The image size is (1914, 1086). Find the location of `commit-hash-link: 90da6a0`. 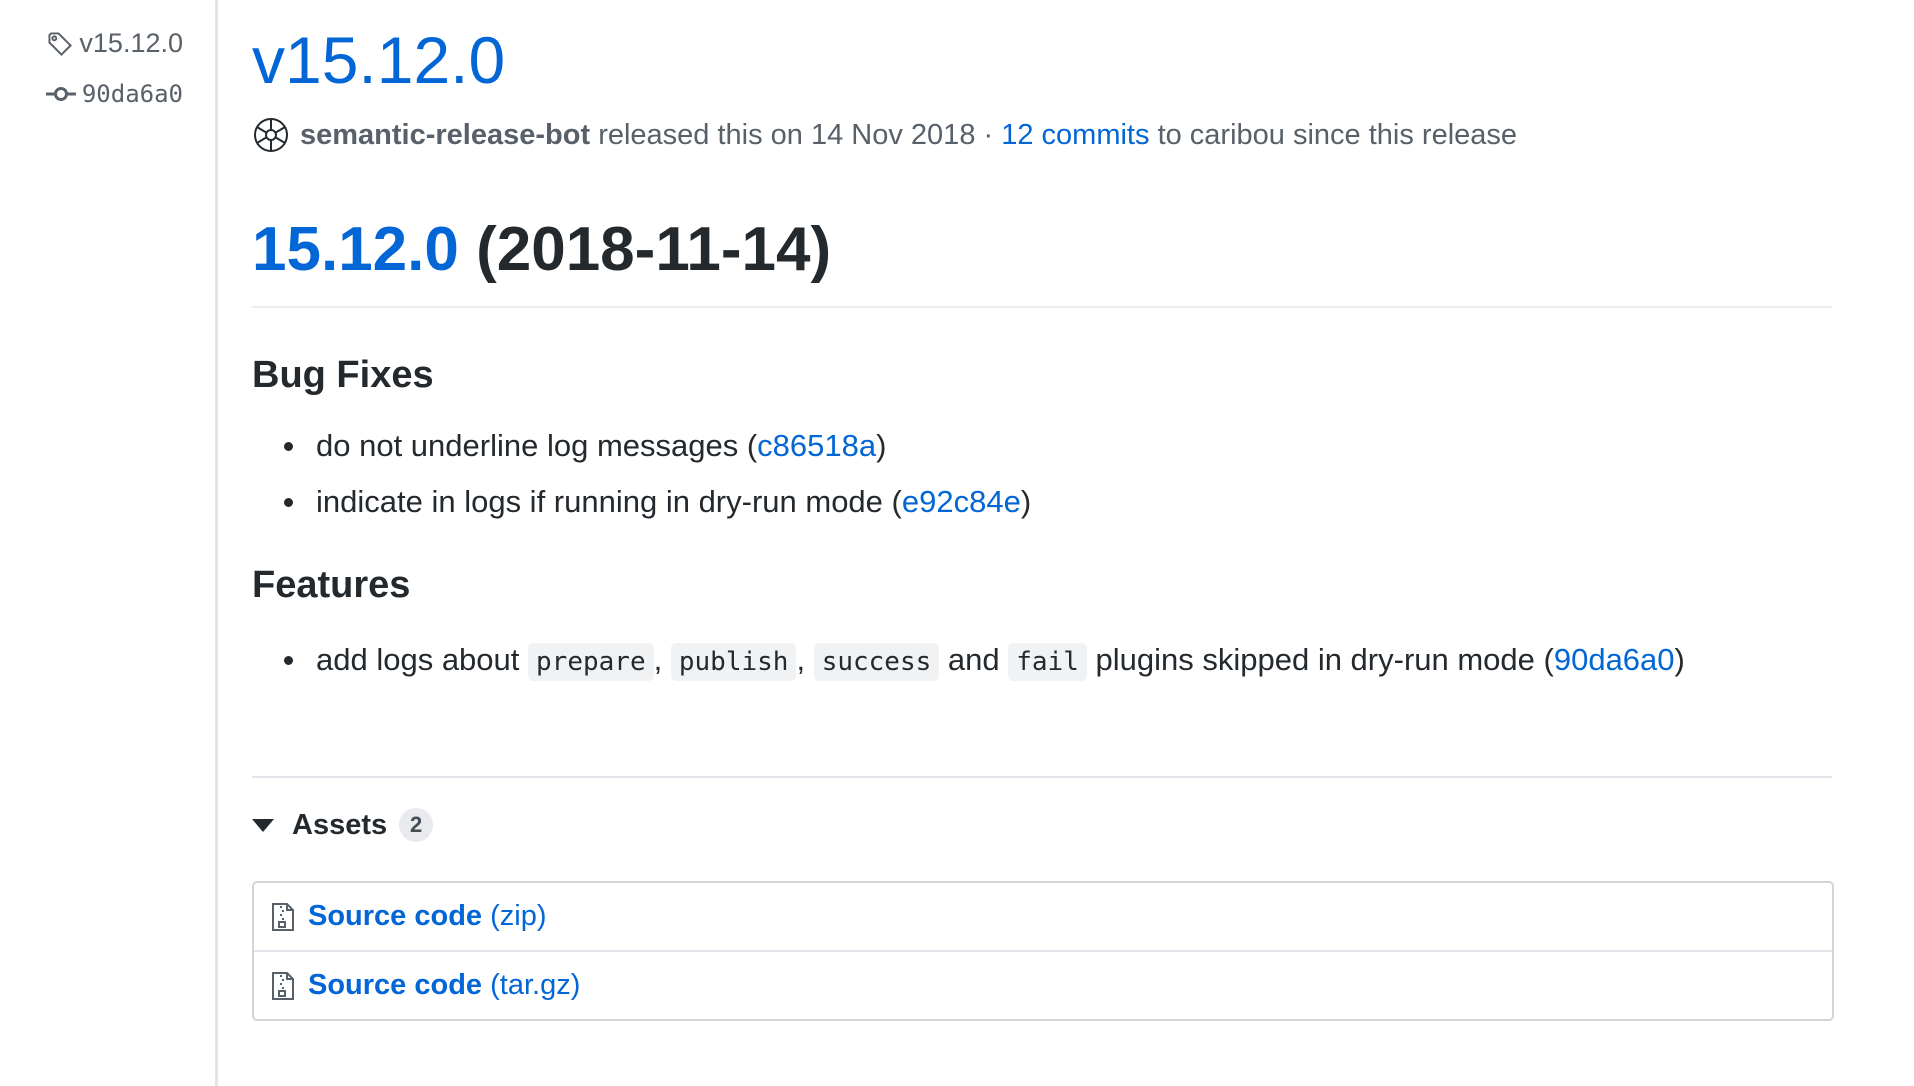

commit-hash-link: 90da6a0 is located at coordinates (1614, 659).